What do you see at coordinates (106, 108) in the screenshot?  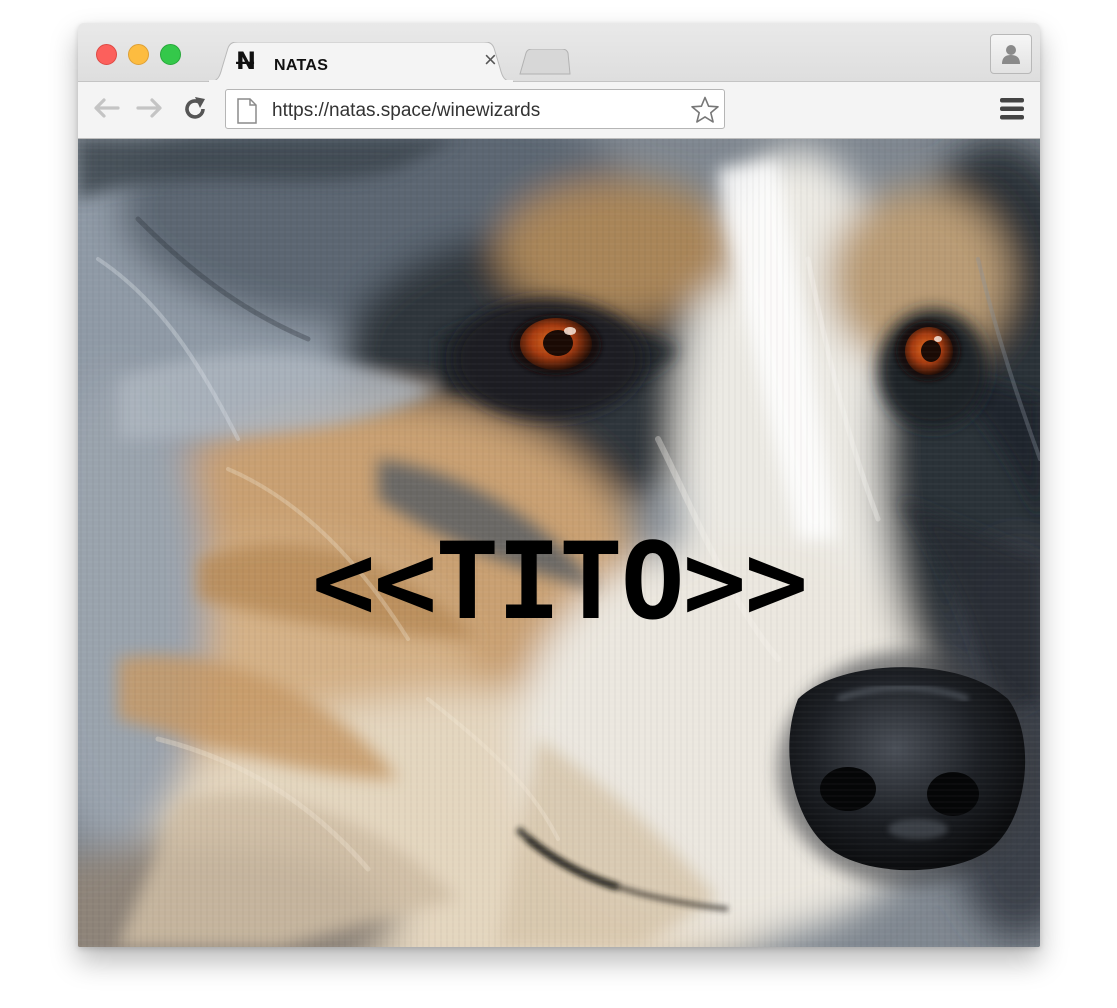 I see `back-arrow-icon` at bounding box center [106, 108].